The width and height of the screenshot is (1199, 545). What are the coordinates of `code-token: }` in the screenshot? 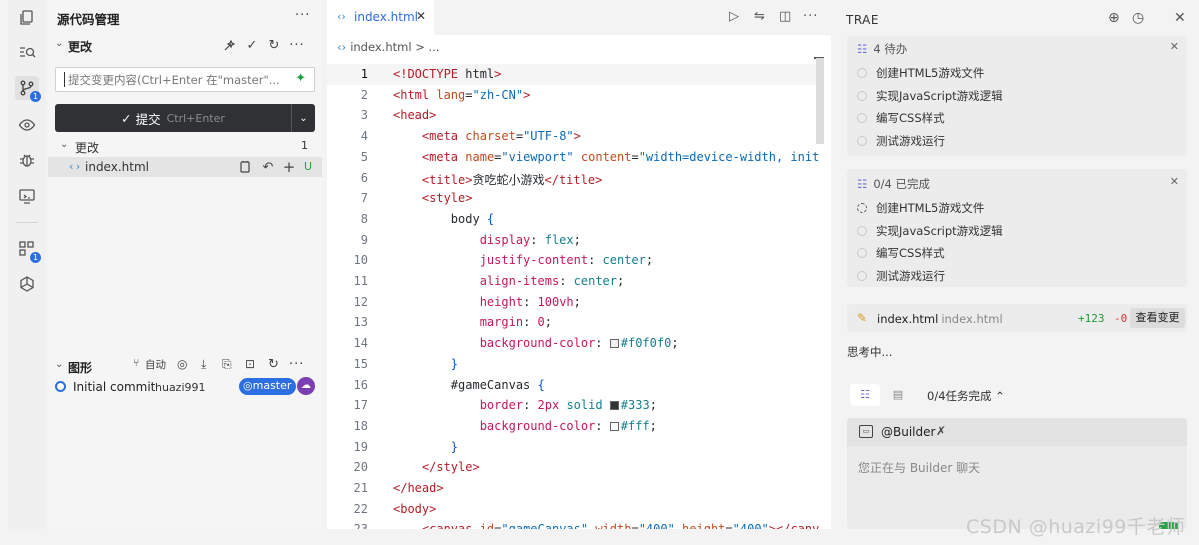 It's located at (454, 446).